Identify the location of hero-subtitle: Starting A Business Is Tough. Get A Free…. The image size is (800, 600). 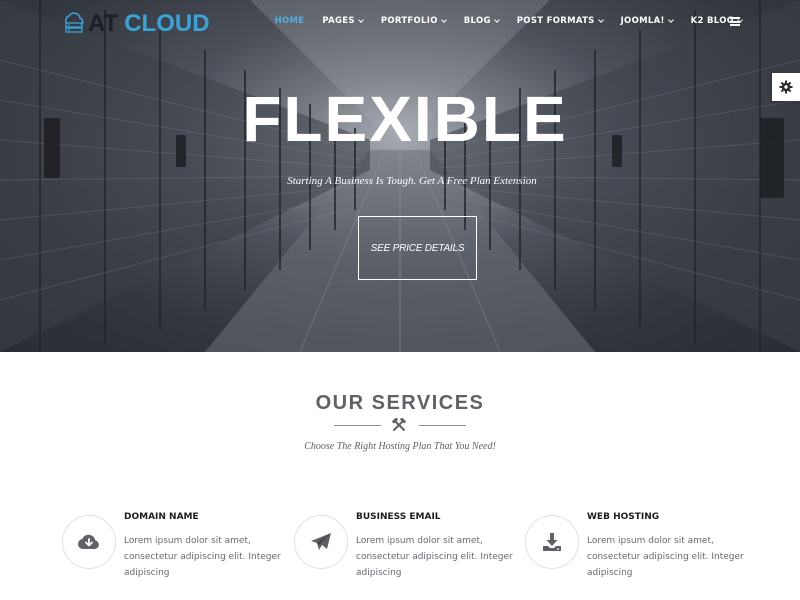
(412, 181).